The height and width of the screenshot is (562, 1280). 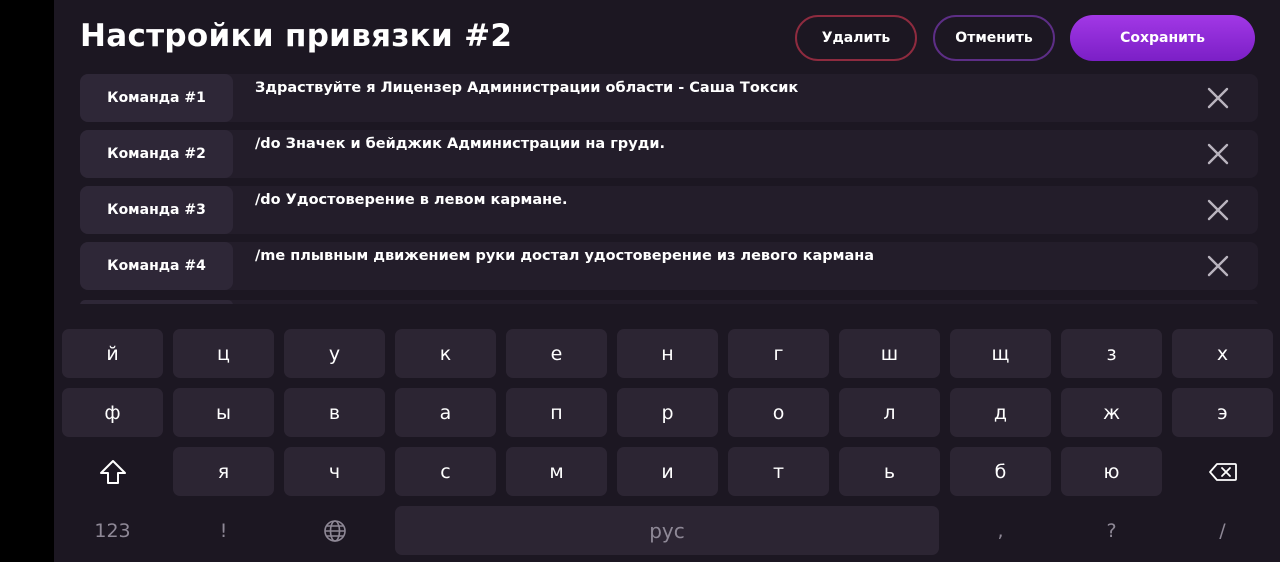 What do you see at coordinates (667, 412) in the screenshot?
I see `key: р` at bounding box center [667, 412].